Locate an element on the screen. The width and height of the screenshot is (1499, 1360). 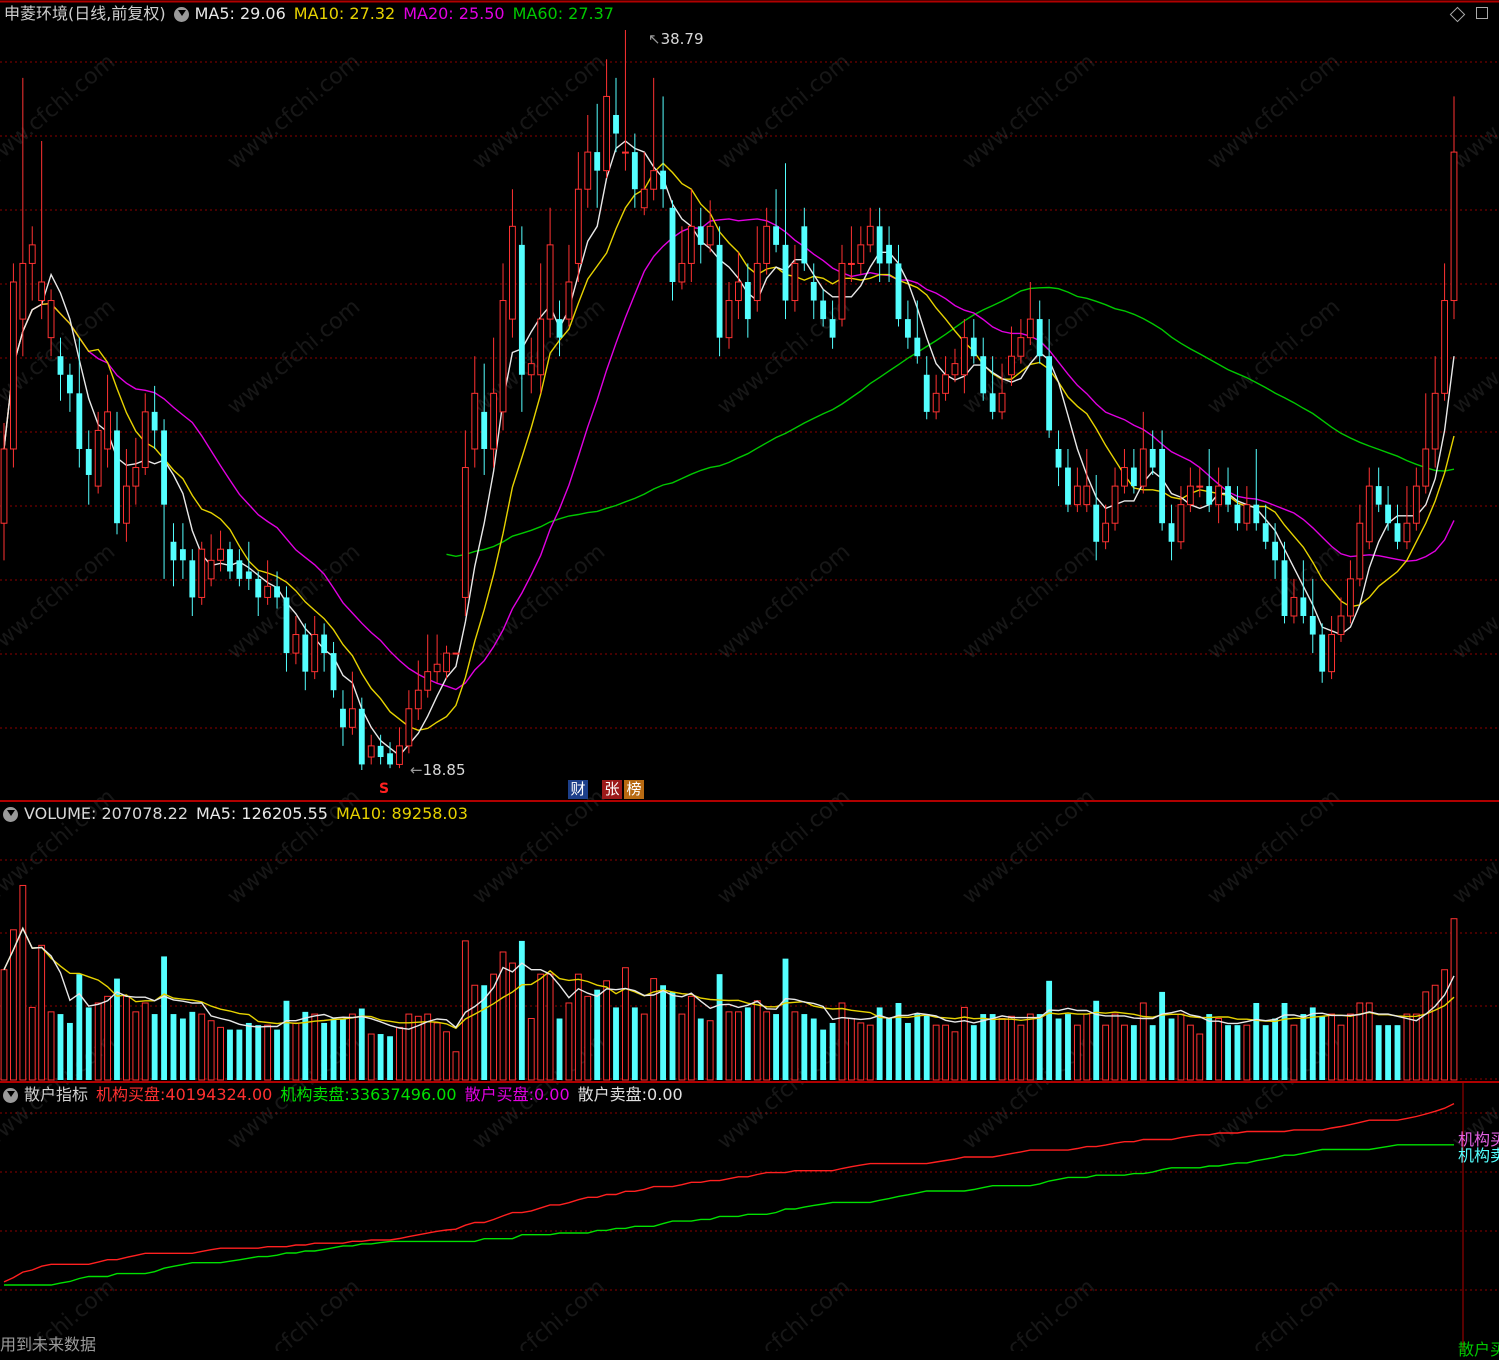
limit-up-badge: 张 is located at coordinates (612, 789).